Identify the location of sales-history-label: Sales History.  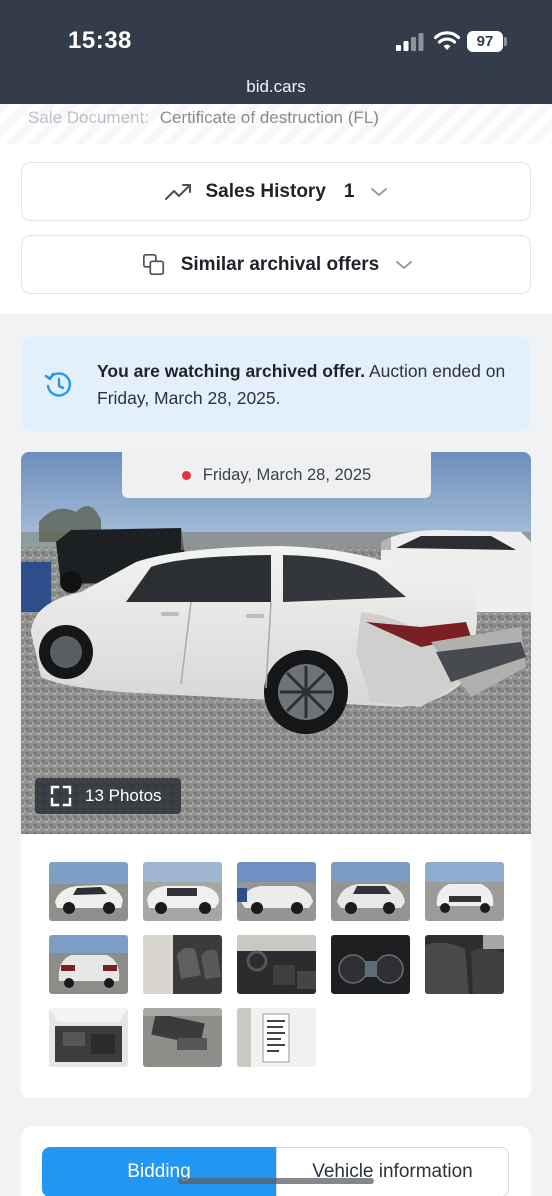
(265, 191).